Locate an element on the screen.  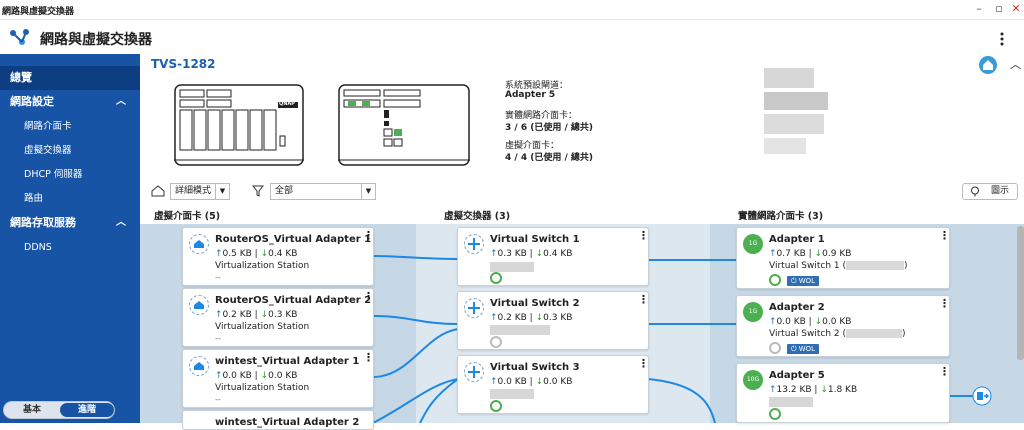
sidebar-group-network-settings: 網路設定 ︿ is located at coordinates (70, 102).